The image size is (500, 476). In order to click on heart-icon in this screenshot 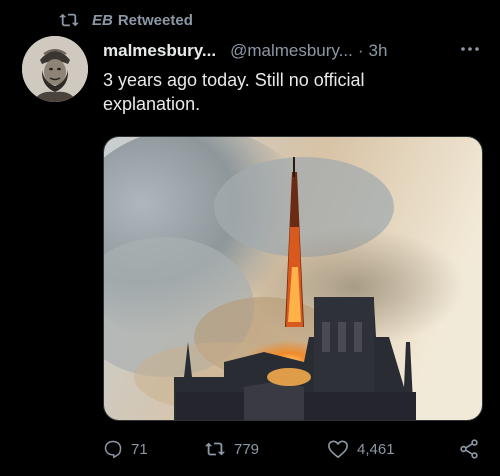, I will do `click(338, 449)`.